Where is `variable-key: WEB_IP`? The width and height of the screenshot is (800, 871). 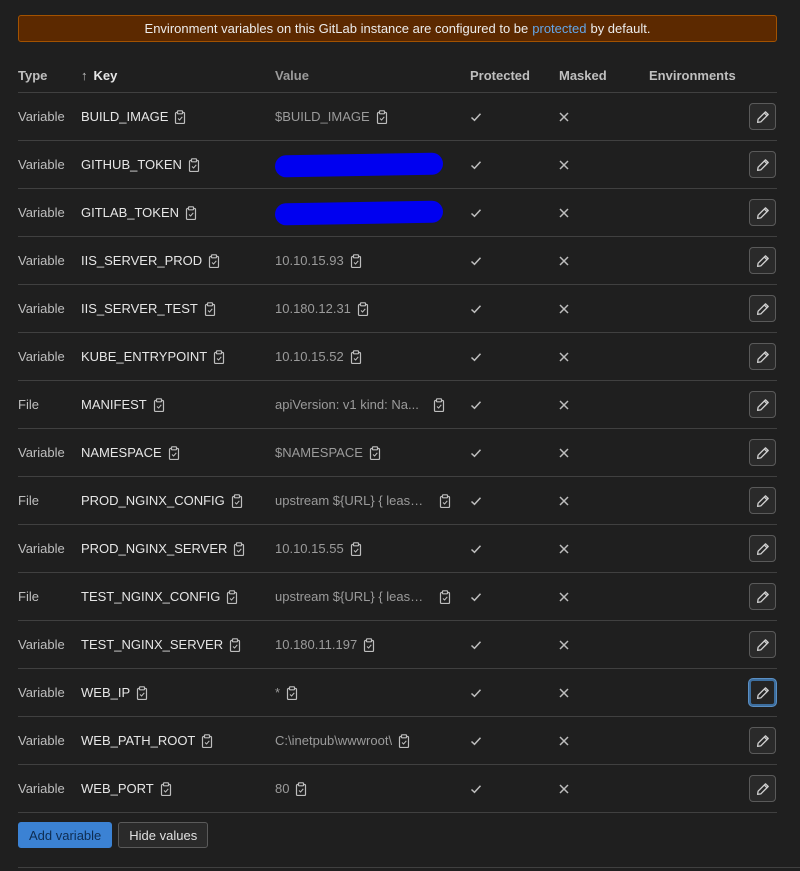
variable-key: WEB_IP is located at coordinates (106, 692).